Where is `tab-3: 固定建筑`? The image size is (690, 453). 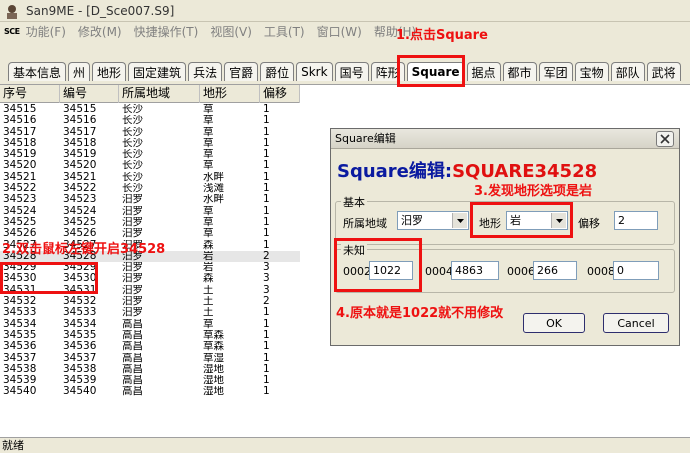
tab-3: 固定建筑 is located at coordinates (157, 71).